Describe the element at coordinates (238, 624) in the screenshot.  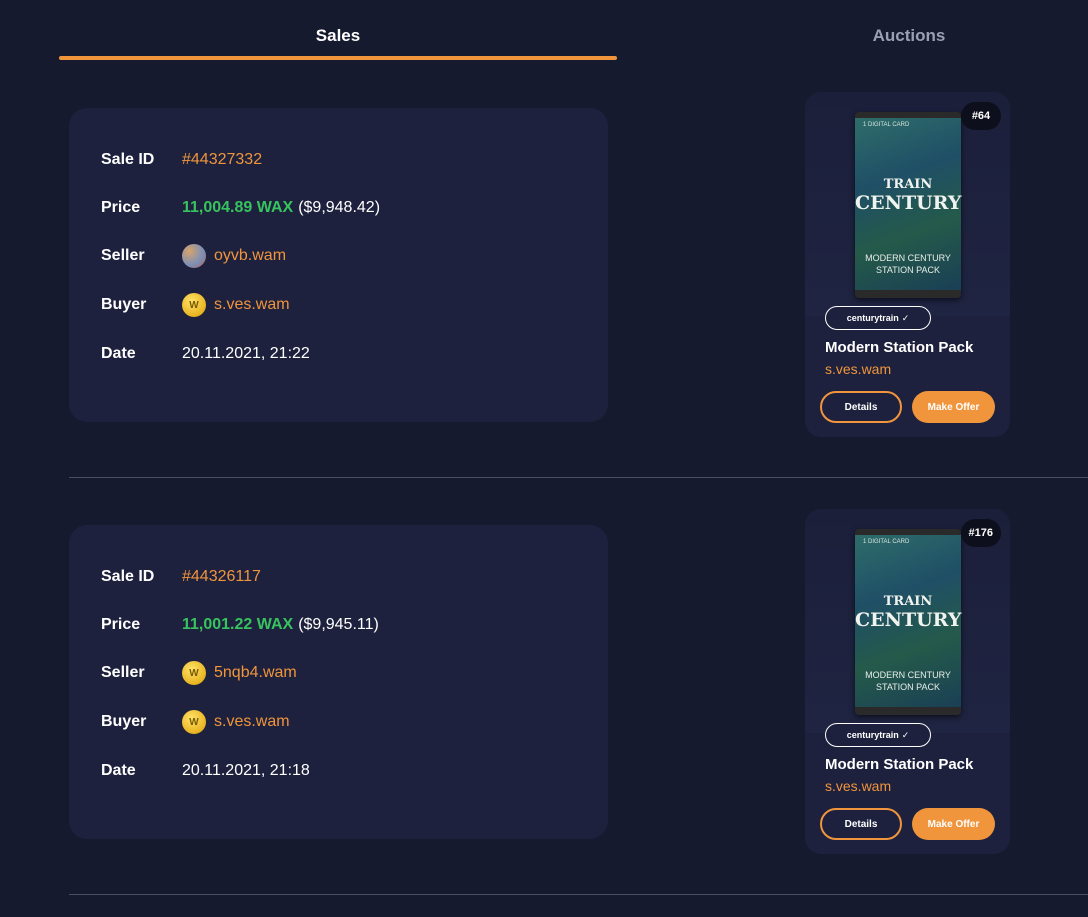
I see `price-wax: 11,001.22 WAX` at that location.